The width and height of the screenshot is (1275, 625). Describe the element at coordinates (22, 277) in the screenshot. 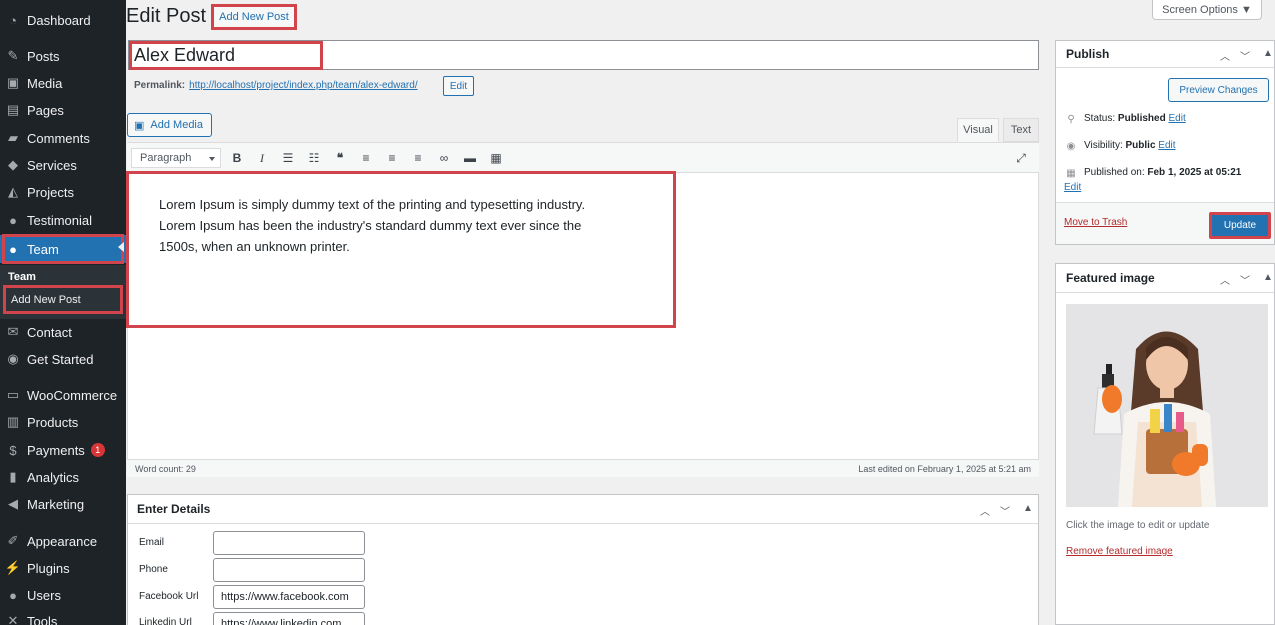

I see `submenu-title: Team` at that location.